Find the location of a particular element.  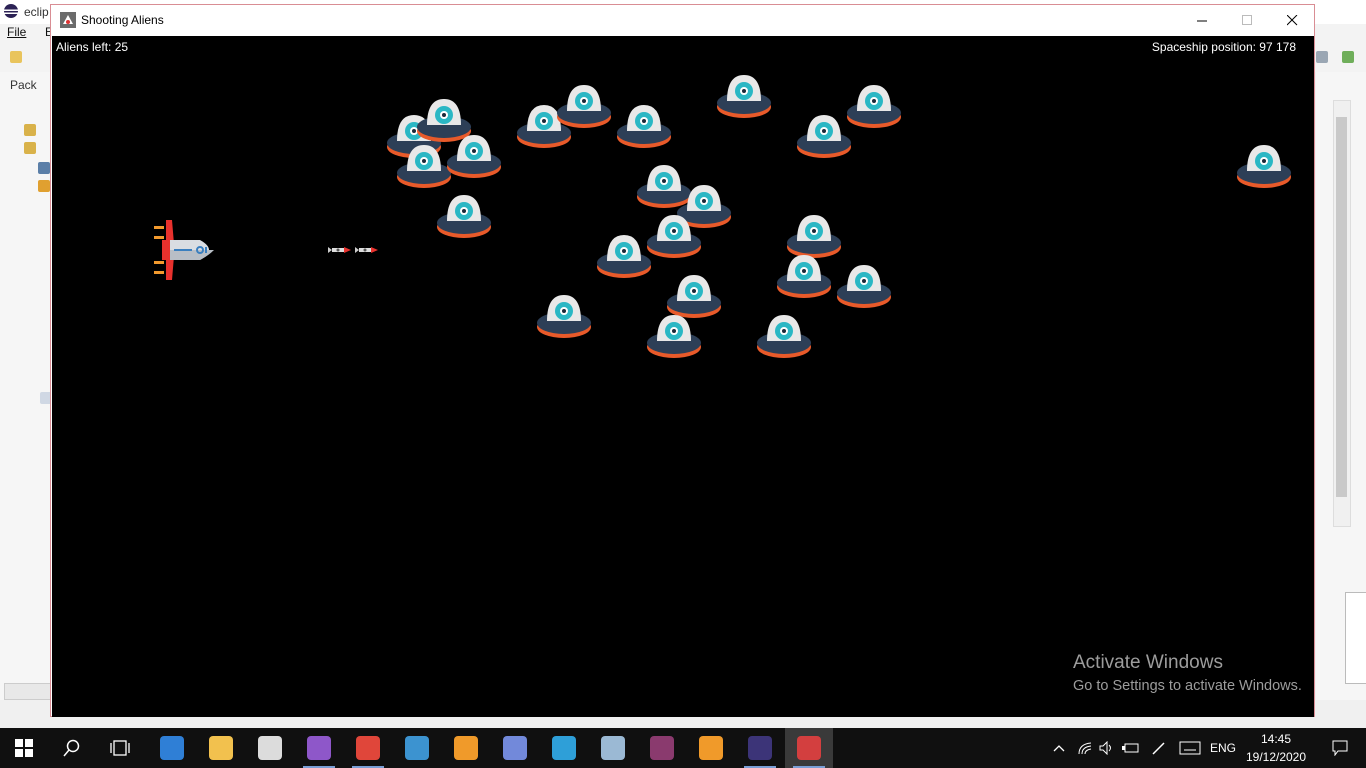

new-icon is located at coordinates (16, 57).